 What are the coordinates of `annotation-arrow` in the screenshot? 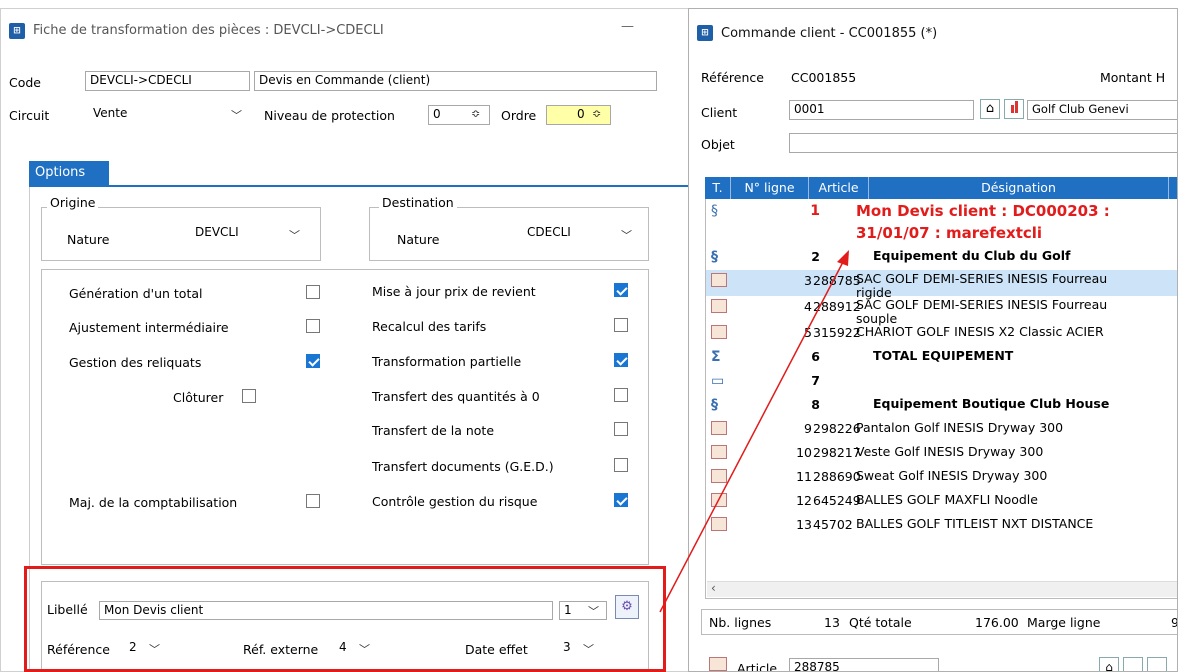 It's located at (754, 431).